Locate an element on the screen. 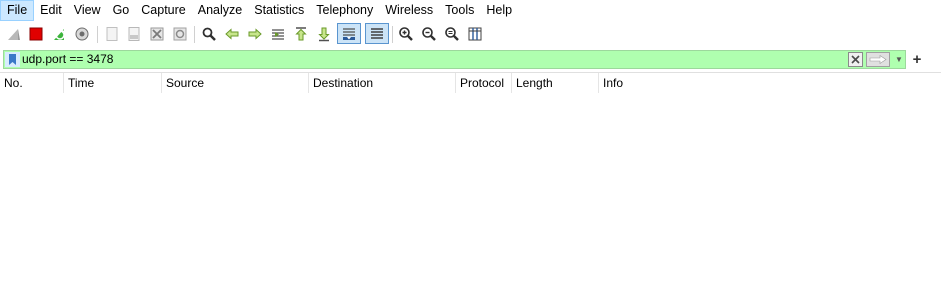 The width and height of the screenshot is (941, 300). chevron-down-icon: ▼ is located at coordinates (899, 59).